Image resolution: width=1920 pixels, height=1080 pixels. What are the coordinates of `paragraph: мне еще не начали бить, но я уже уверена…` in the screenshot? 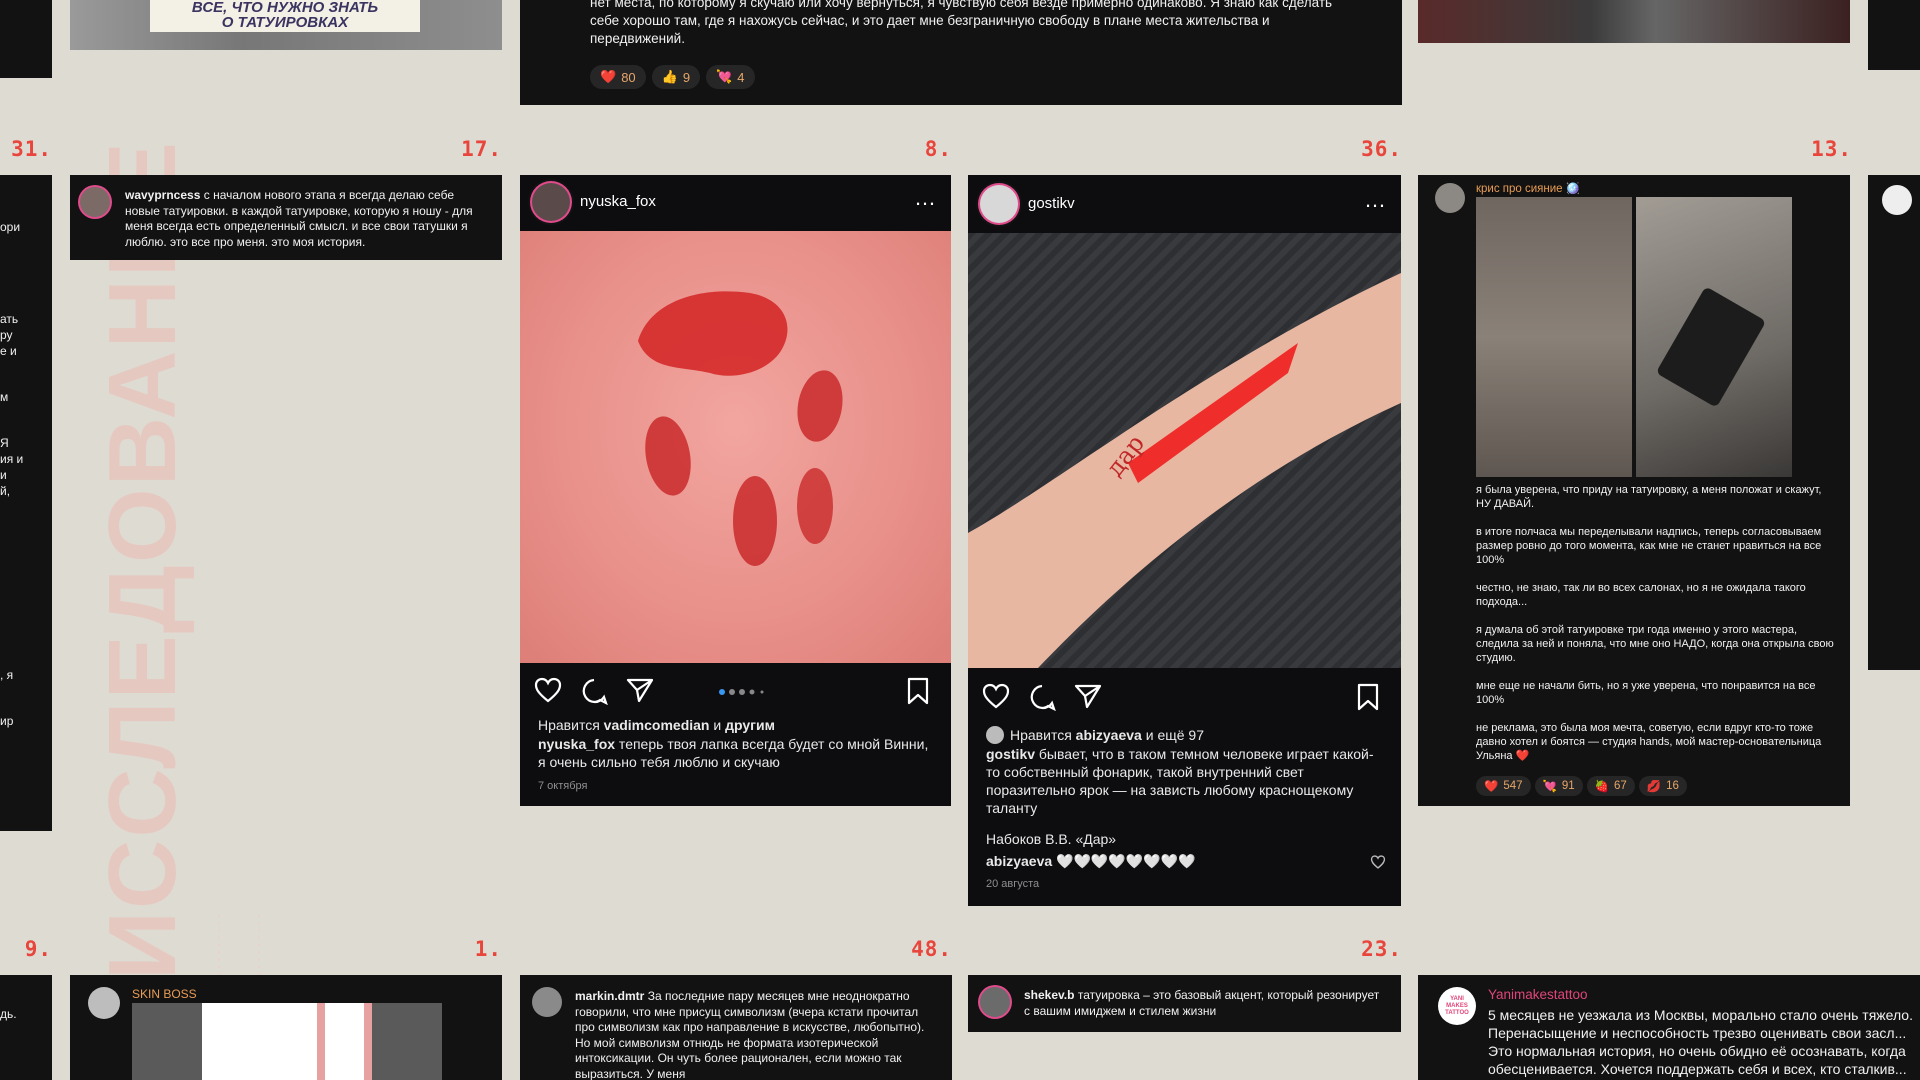 It's located at (1646, 693).